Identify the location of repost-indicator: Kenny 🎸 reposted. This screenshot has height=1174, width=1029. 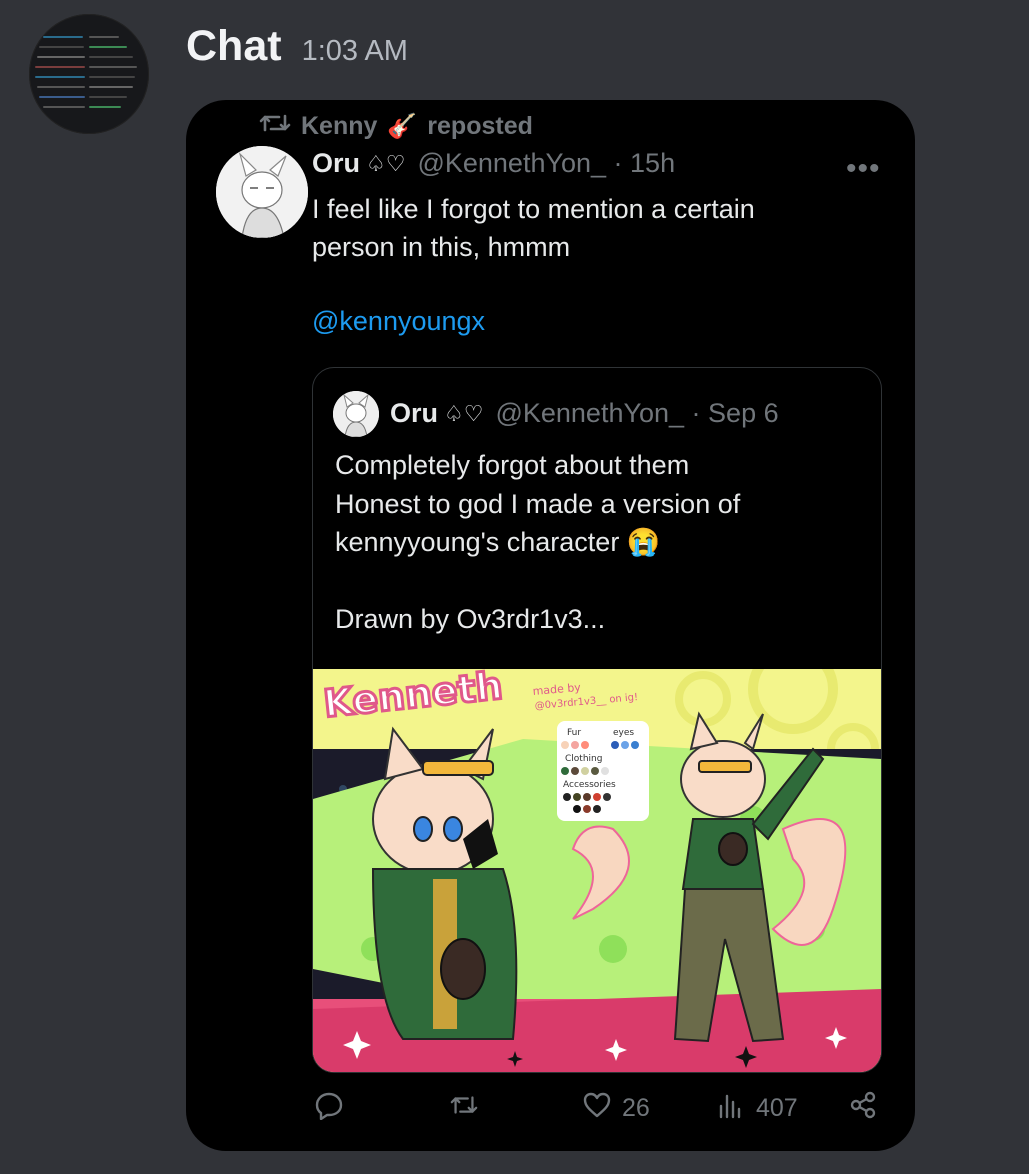
(396, 126).